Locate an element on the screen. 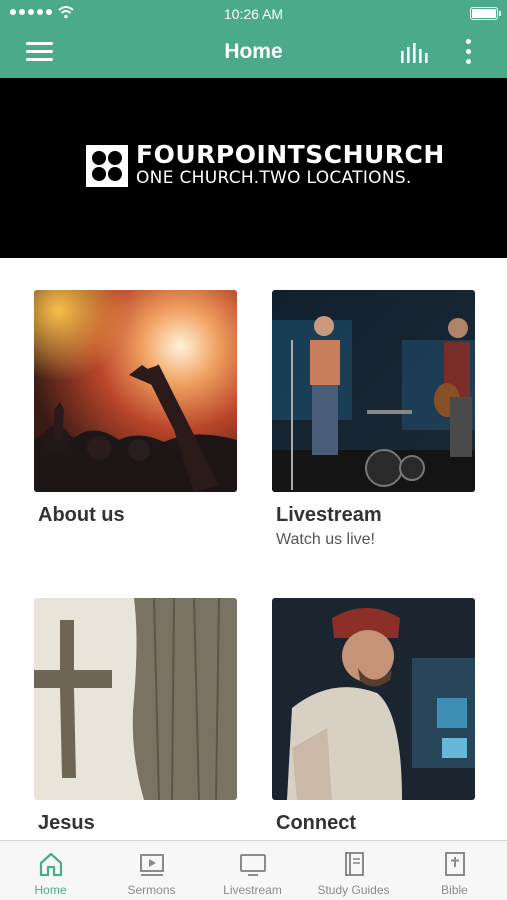 The width and height of the screenshot is (507, 900). home-icon is located at coordinates (50, 864).